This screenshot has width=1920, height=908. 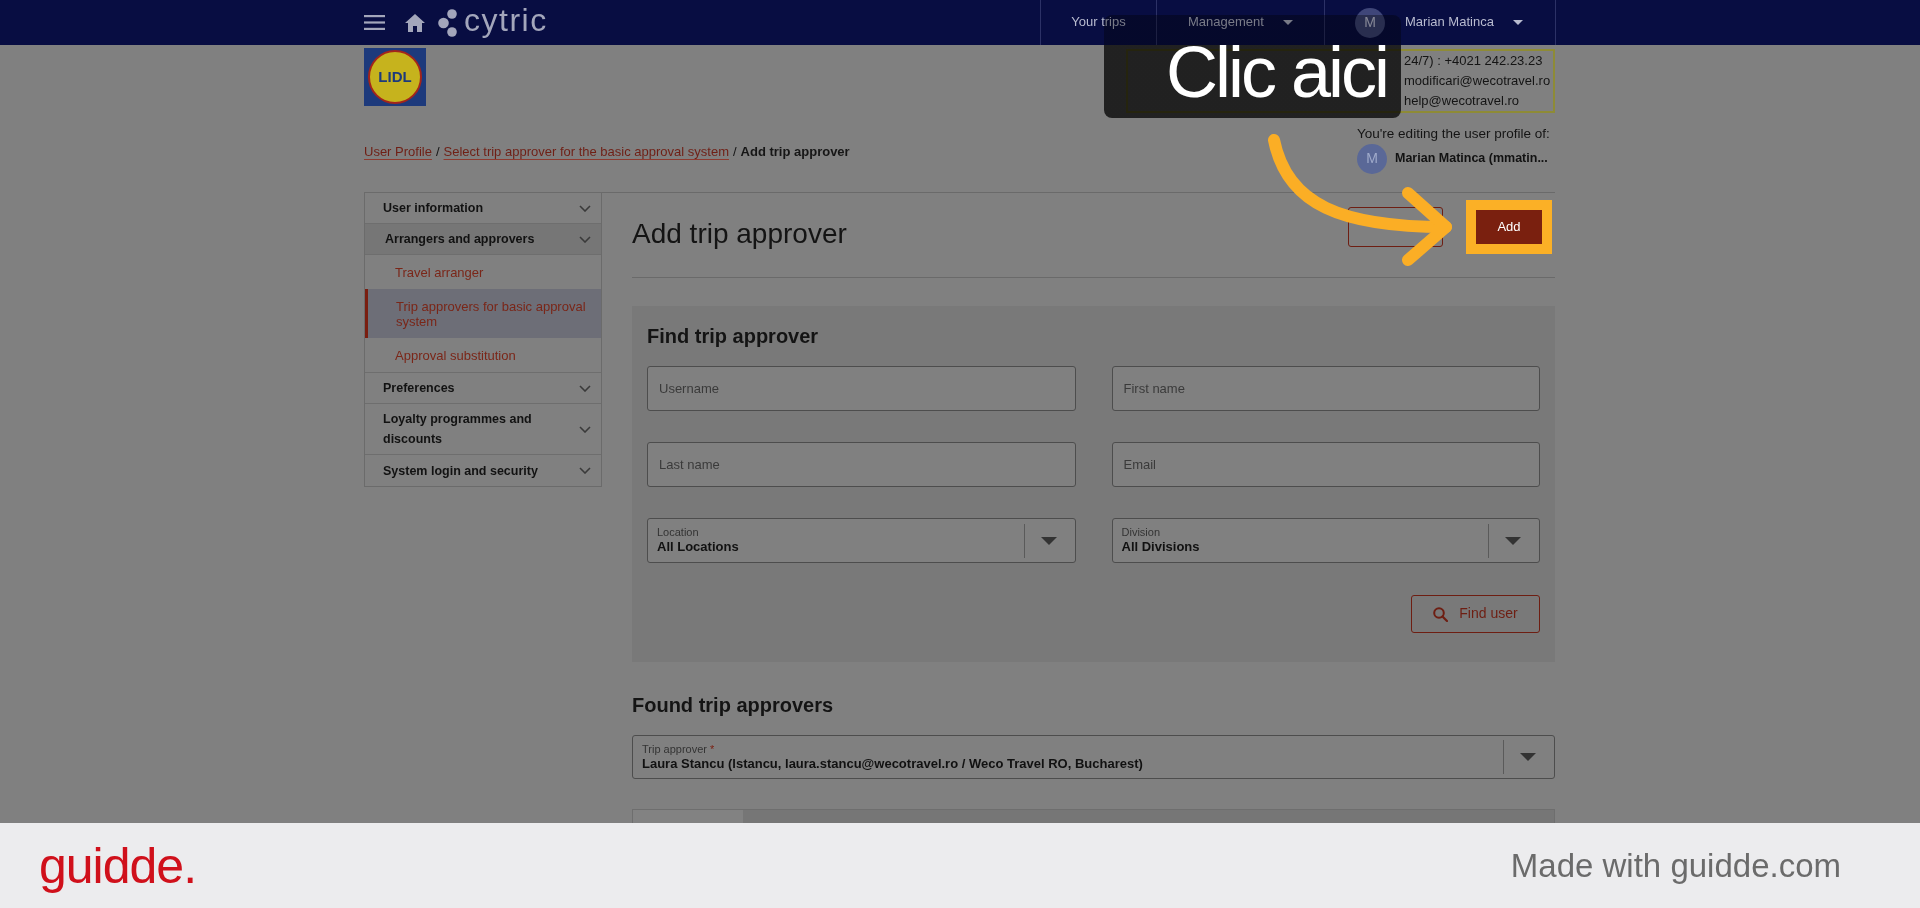 What do you see at coordinates (483, 470) in the screenshot?
I see `sidebar-section: System login and security` at bounding box center [483, 470].